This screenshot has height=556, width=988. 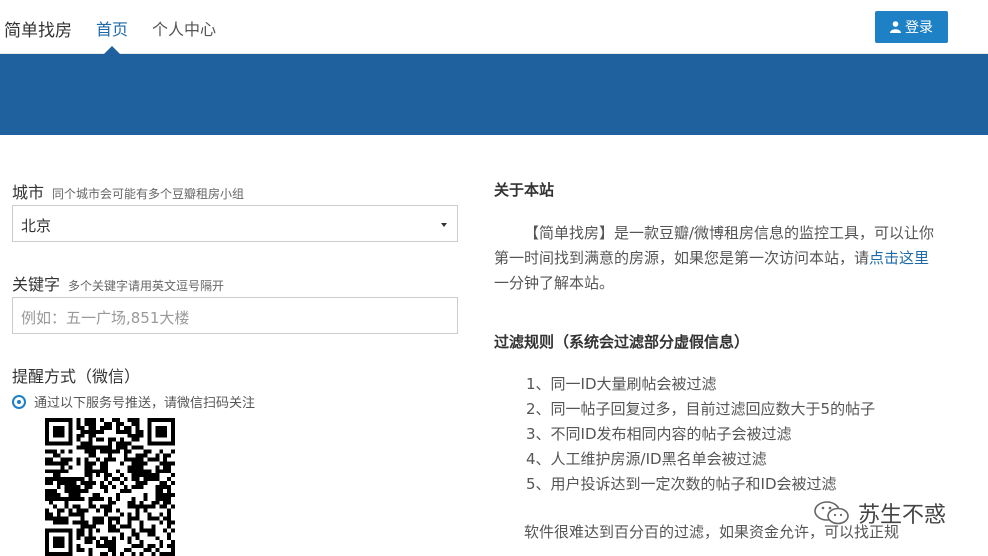 I want to click on notify-label: 提醒方式（微信）, so click(x=76, y=376).